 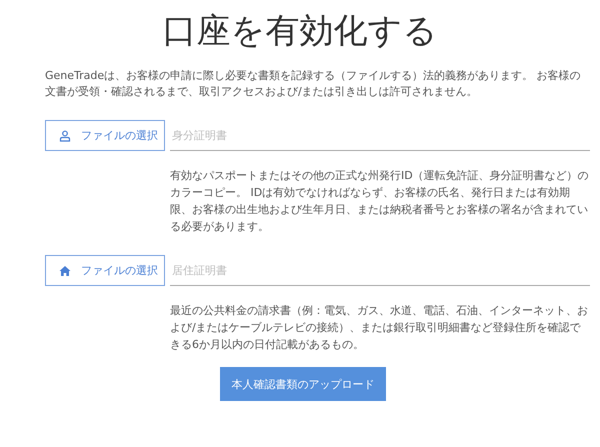 What do you see at coordinates (303, 384) in the screenshot?
I see `upload-button: 本人確認書類のアップロード` at bounding box center [303, 384].